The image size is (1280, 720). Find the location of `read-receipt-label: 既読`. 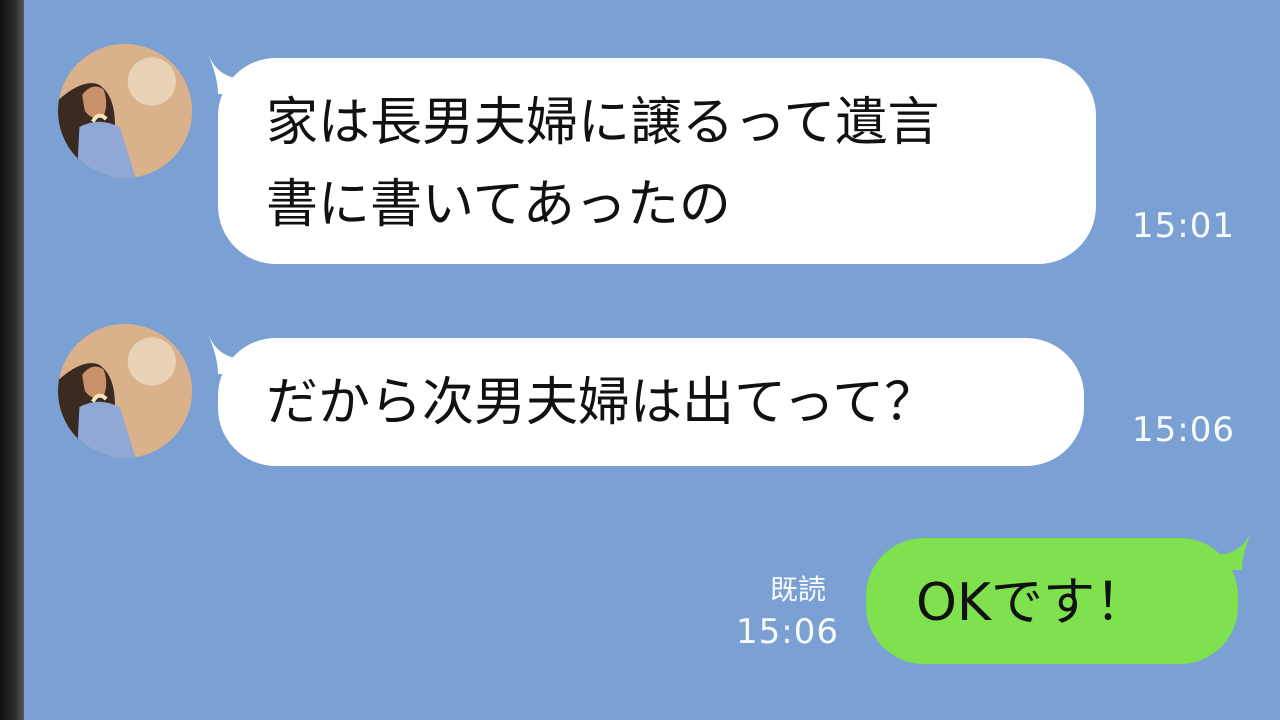

read-receipt-label: 既読 is located at coordinates (798, 589).